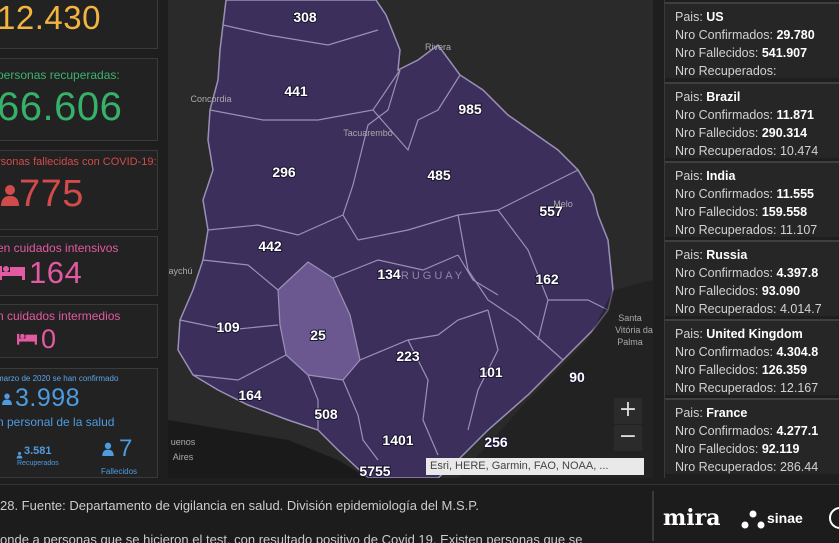 Image resolution: width=839 pixels, height=543 pixels. Describe the element at coordinates (754, 334) in the screenshot. I see `country-name: United Kingdom` at that location.